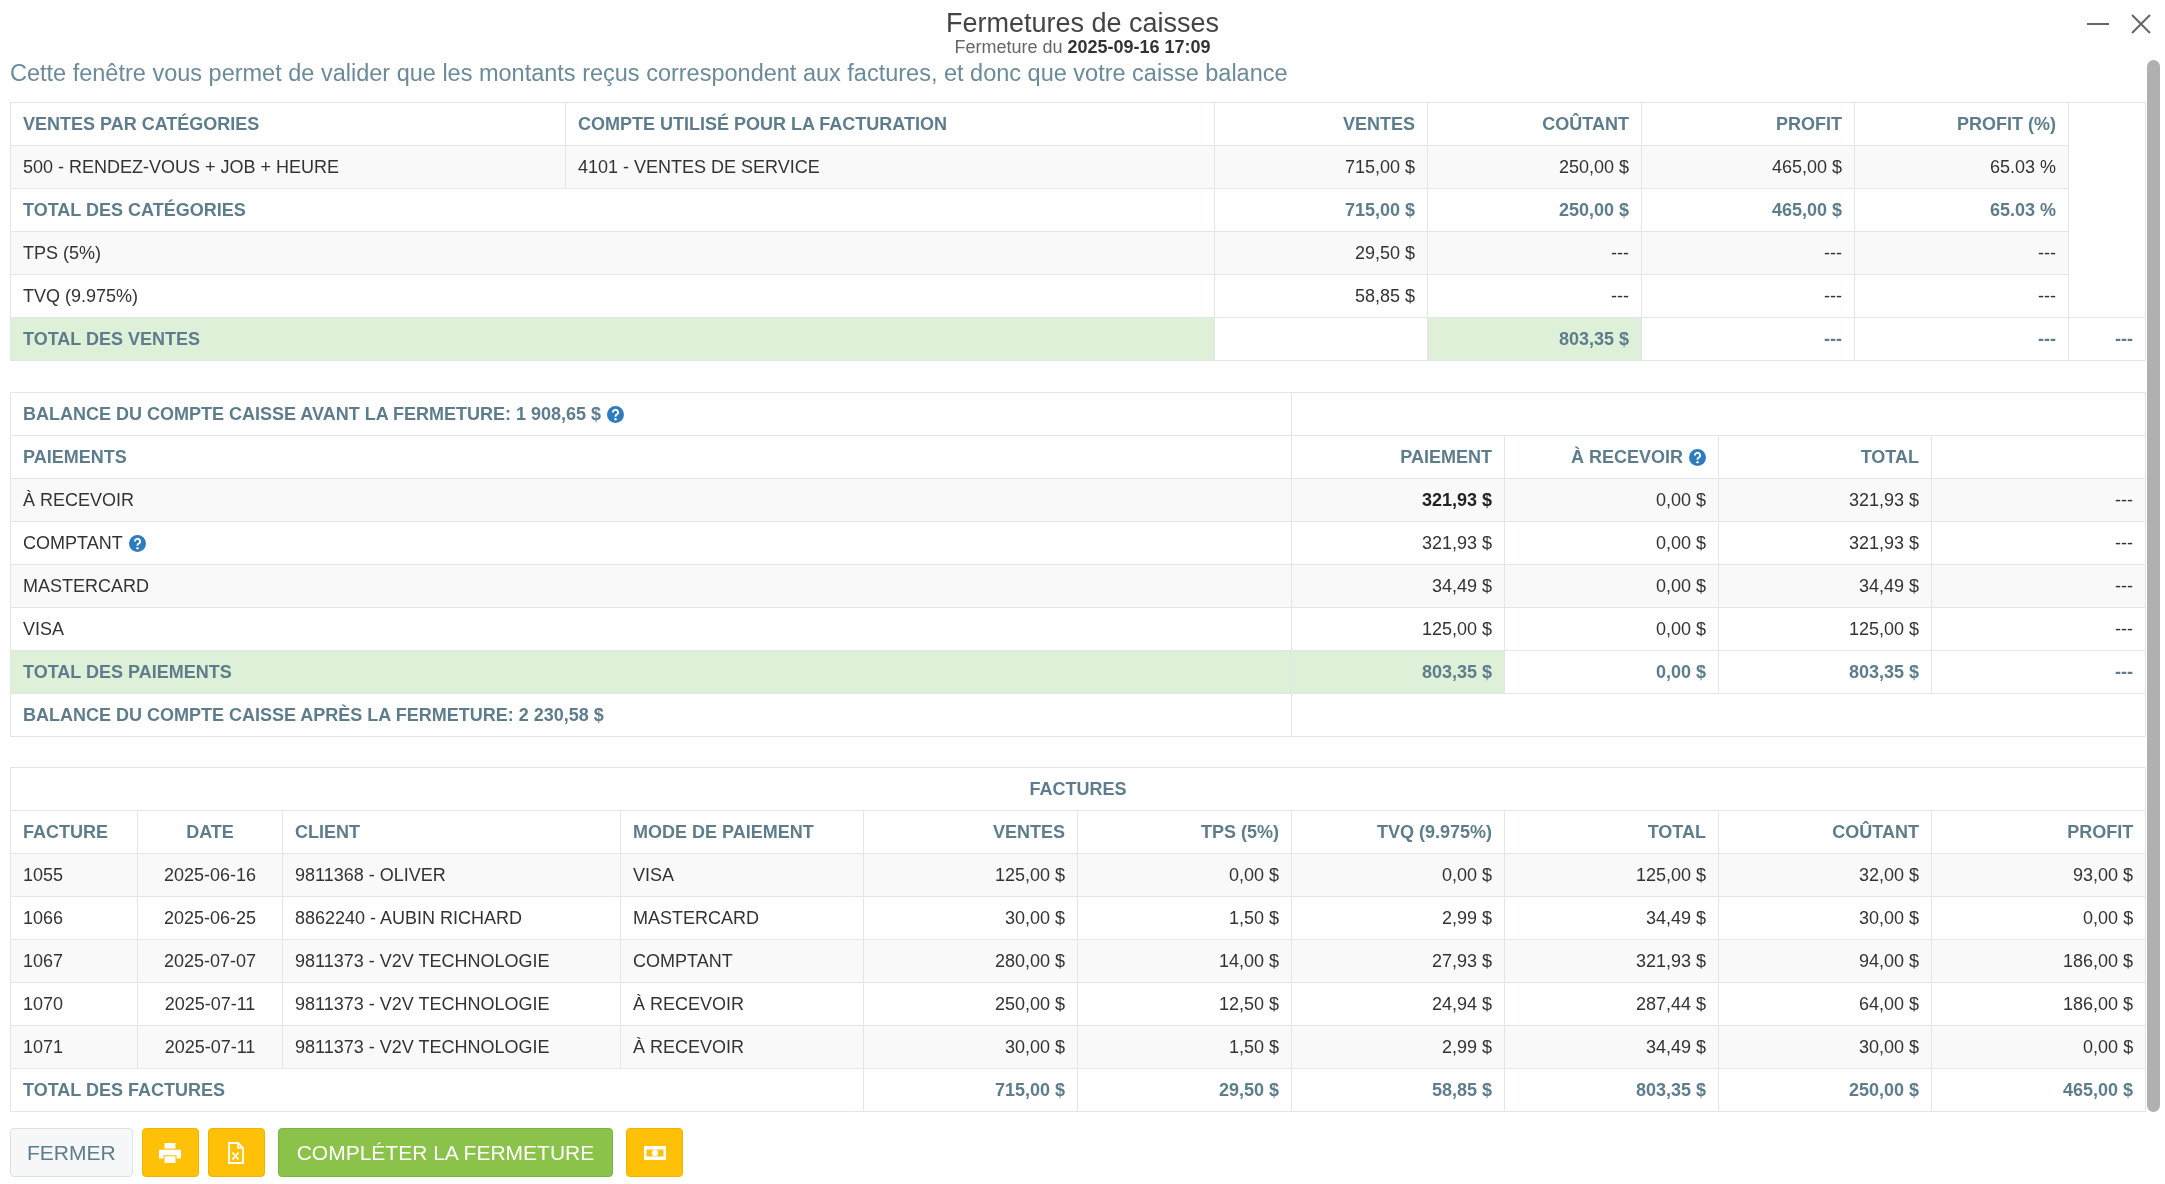  What do you see at coordinates (1534, 124) in the screenshot?
I see `column-header: COÛTANT` at bounding box center [1534, 124].